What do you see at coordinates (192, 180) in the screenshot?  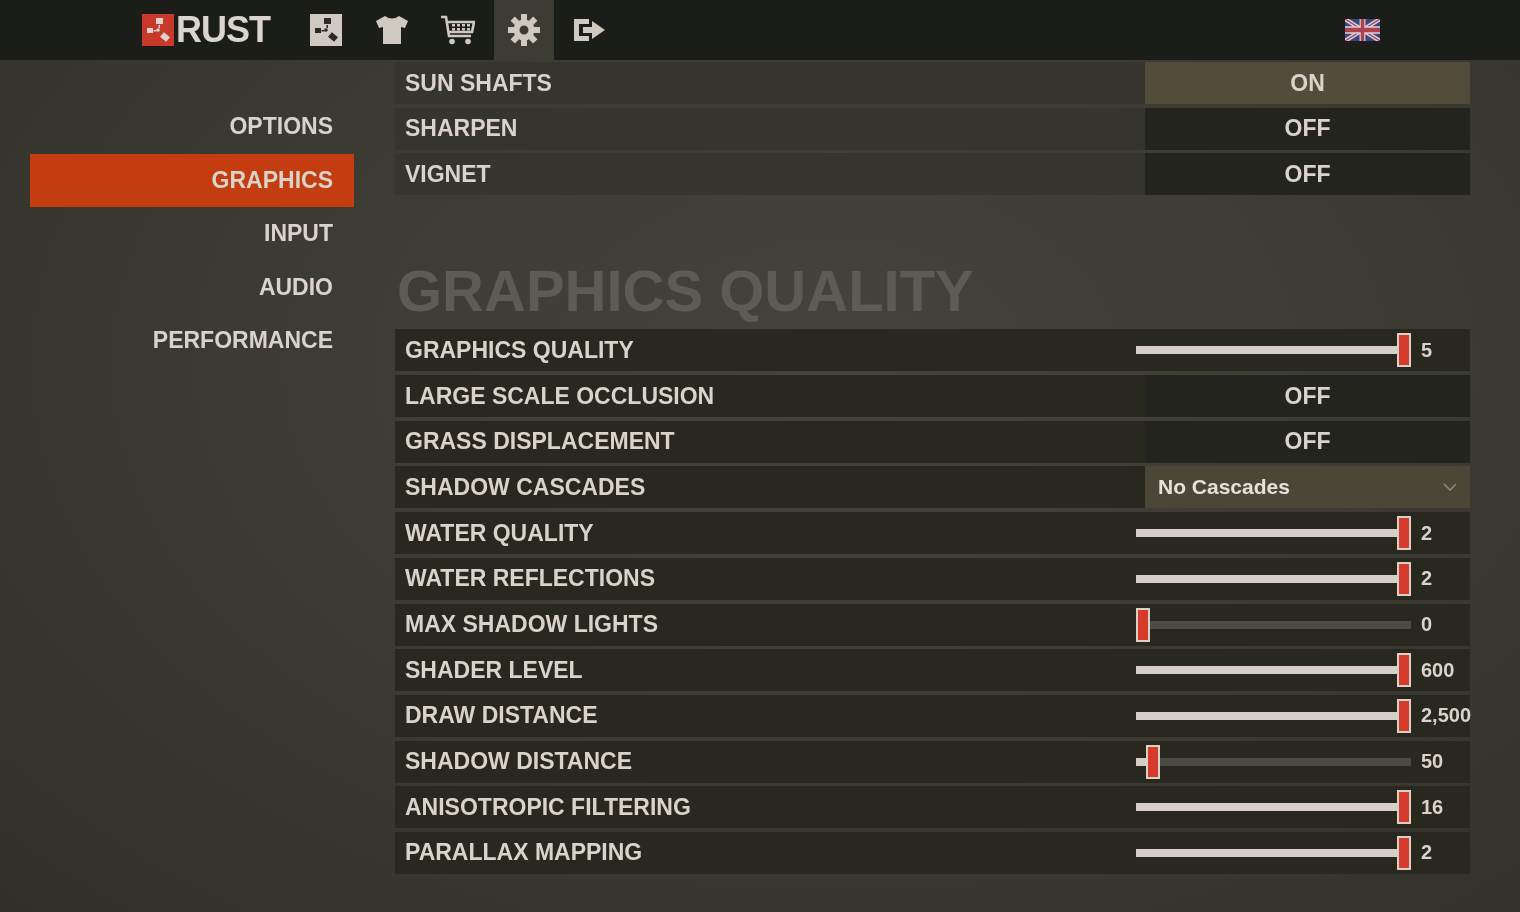 I see `sidebar-item: GRAPHICS` at bounding box center [192, 180].